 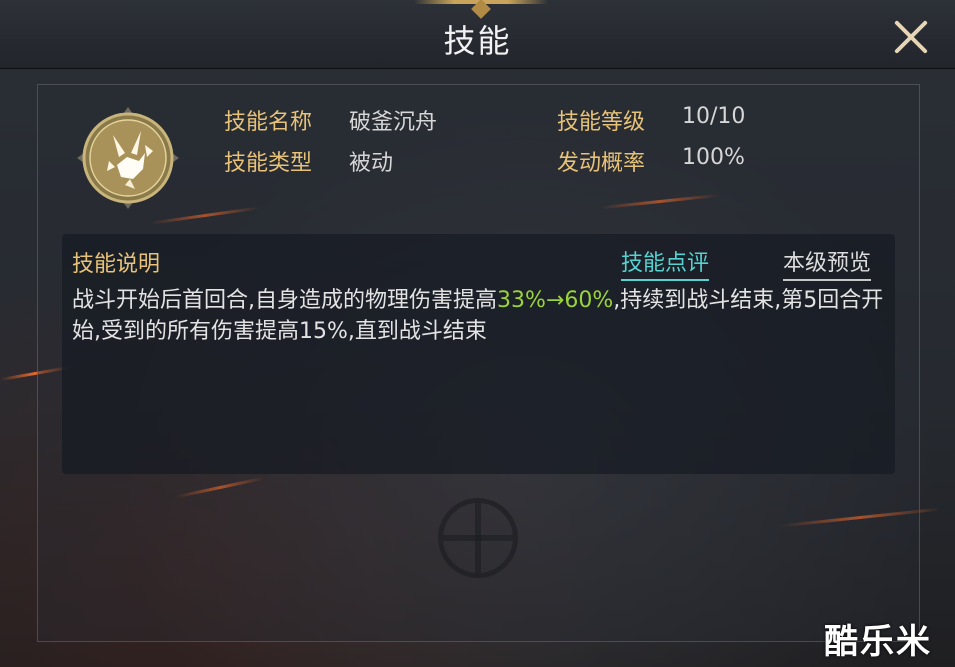 I want to click on header-ornament, so click(x=481, y=2).